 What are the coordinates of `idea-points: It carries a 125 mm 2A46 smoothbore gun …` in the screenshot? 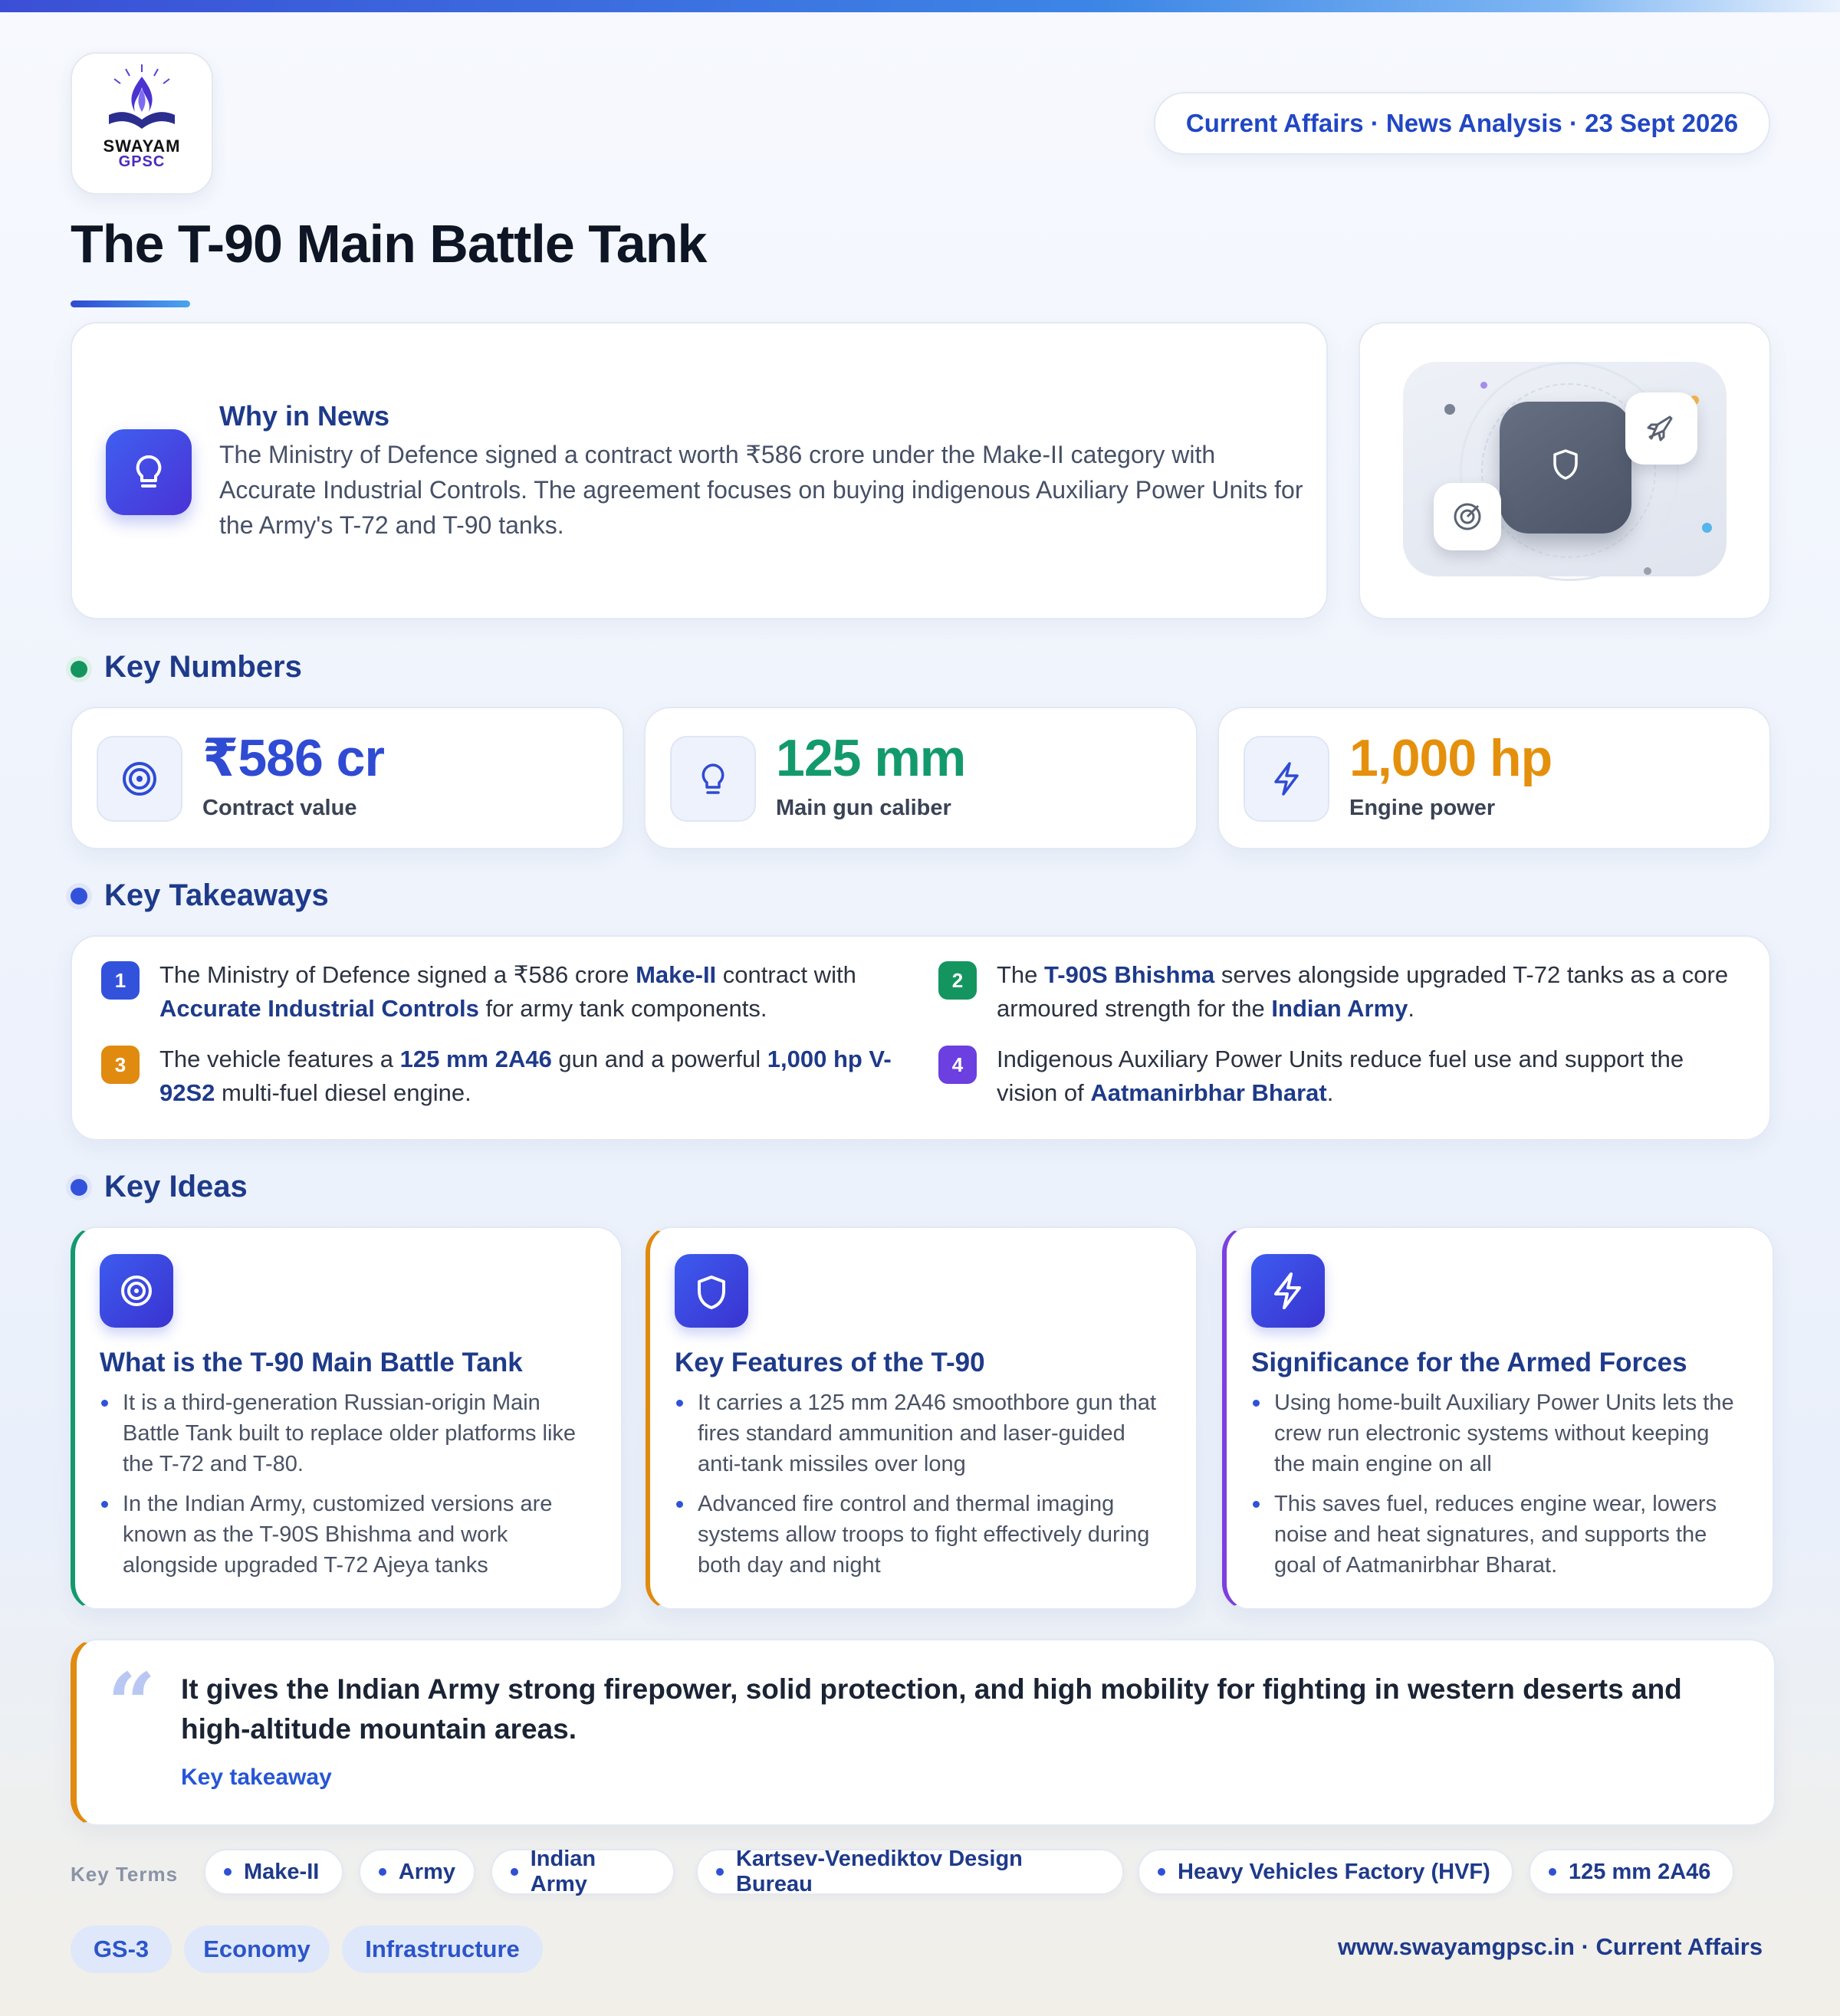 It's located at (920, 1488).